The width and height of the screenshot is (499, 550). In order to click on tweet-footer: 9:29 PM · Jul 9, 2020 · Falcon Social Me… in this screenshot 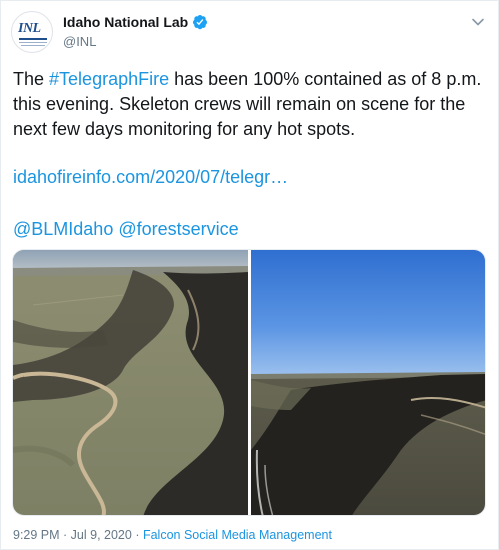, I will do `click(172, 535)`.